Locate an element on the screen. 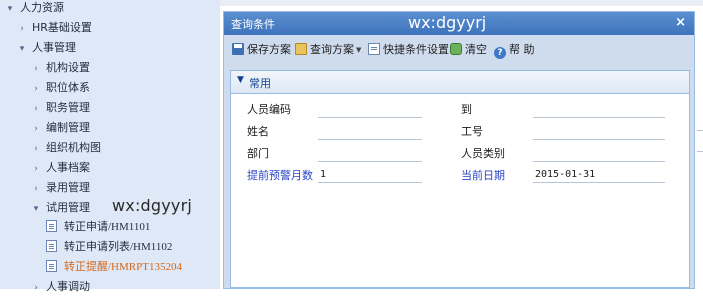 This screenshot has height=298, width=703. nav-item-probation: ▾ 试用管理 is located at coordinates (45, 207).